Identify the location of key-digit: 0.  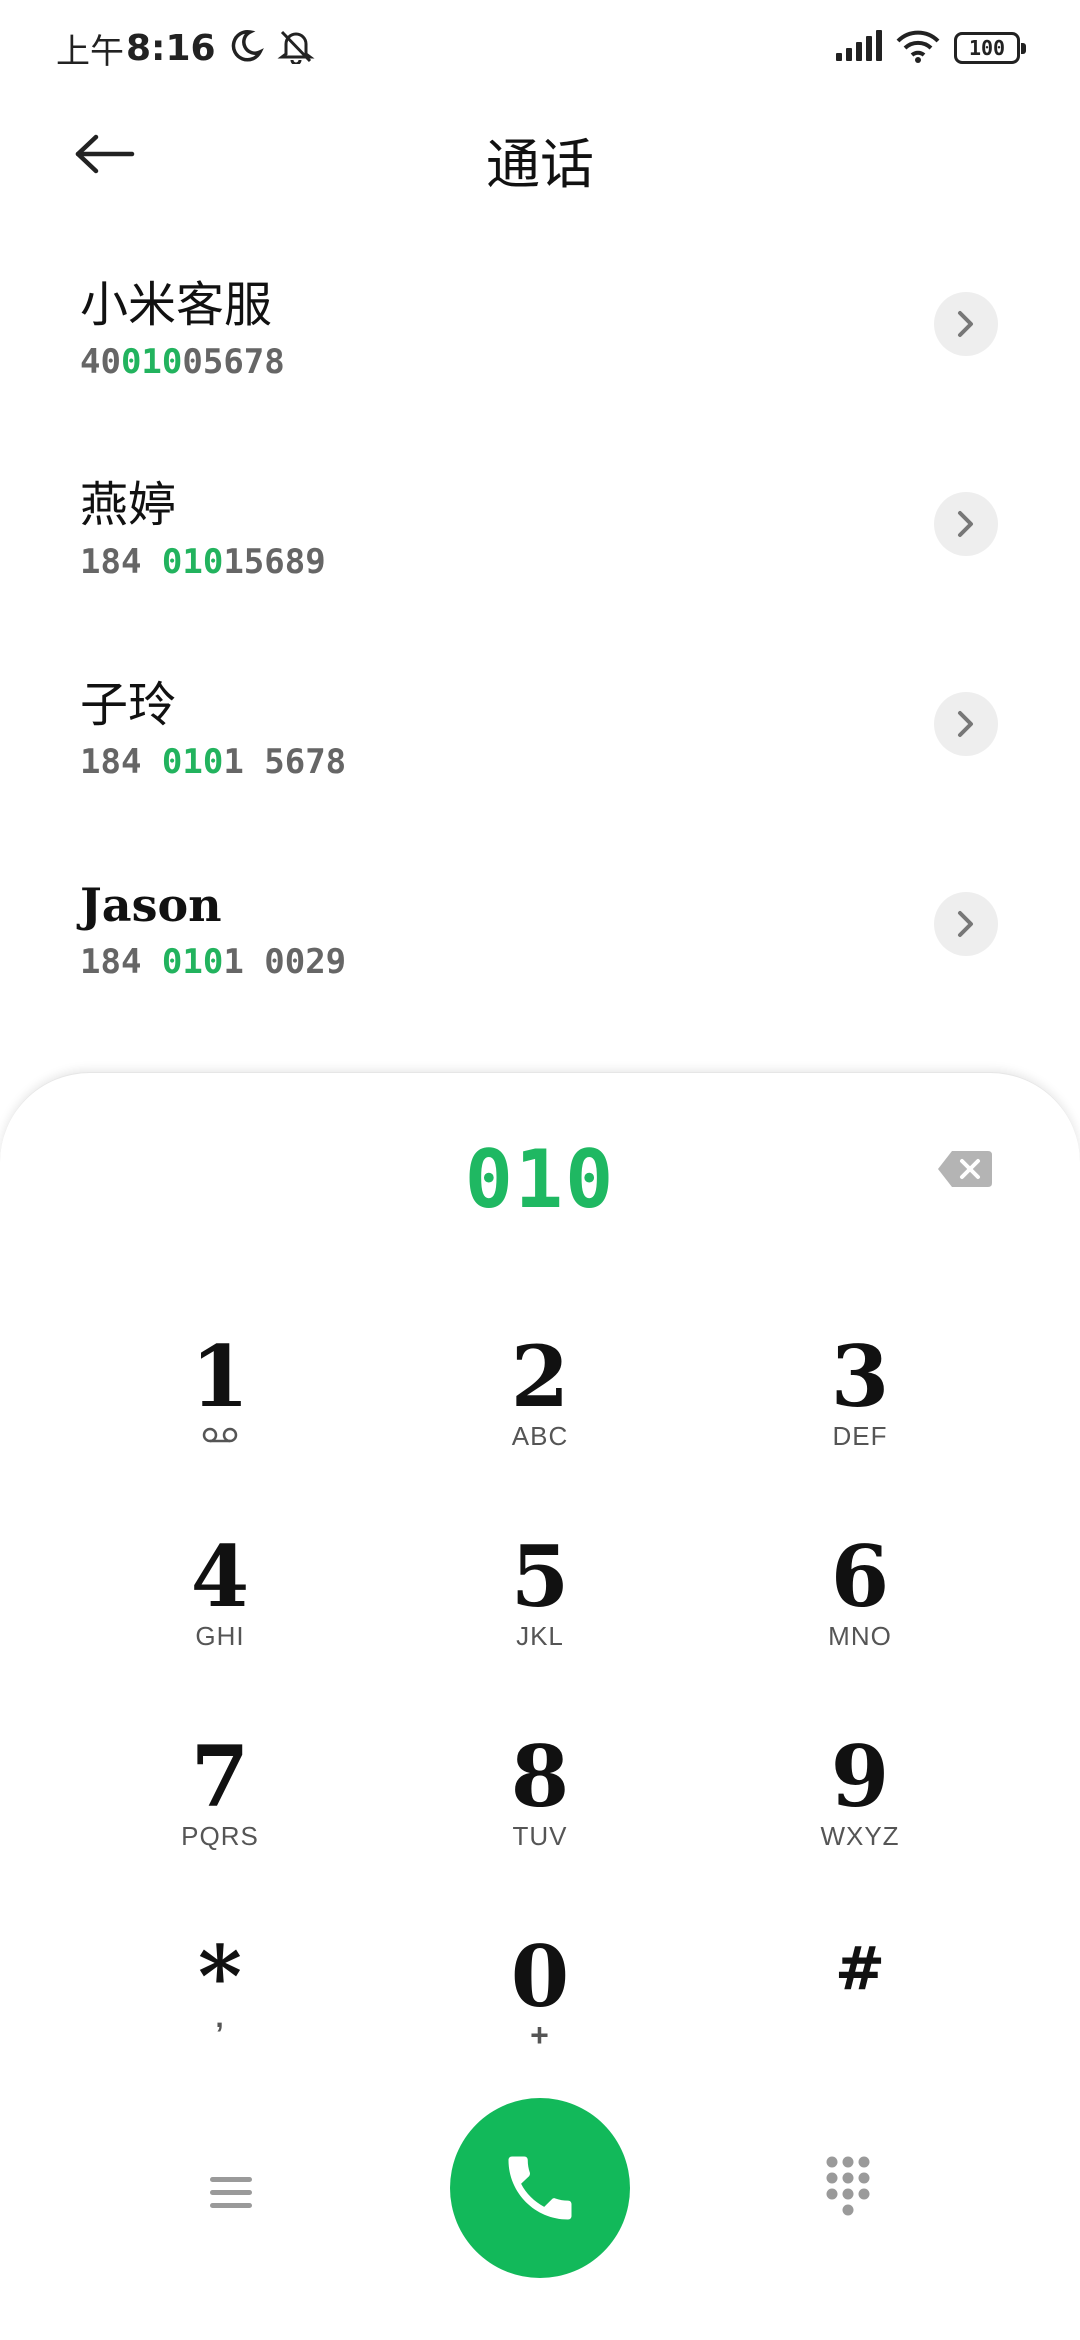
(540, 1976).